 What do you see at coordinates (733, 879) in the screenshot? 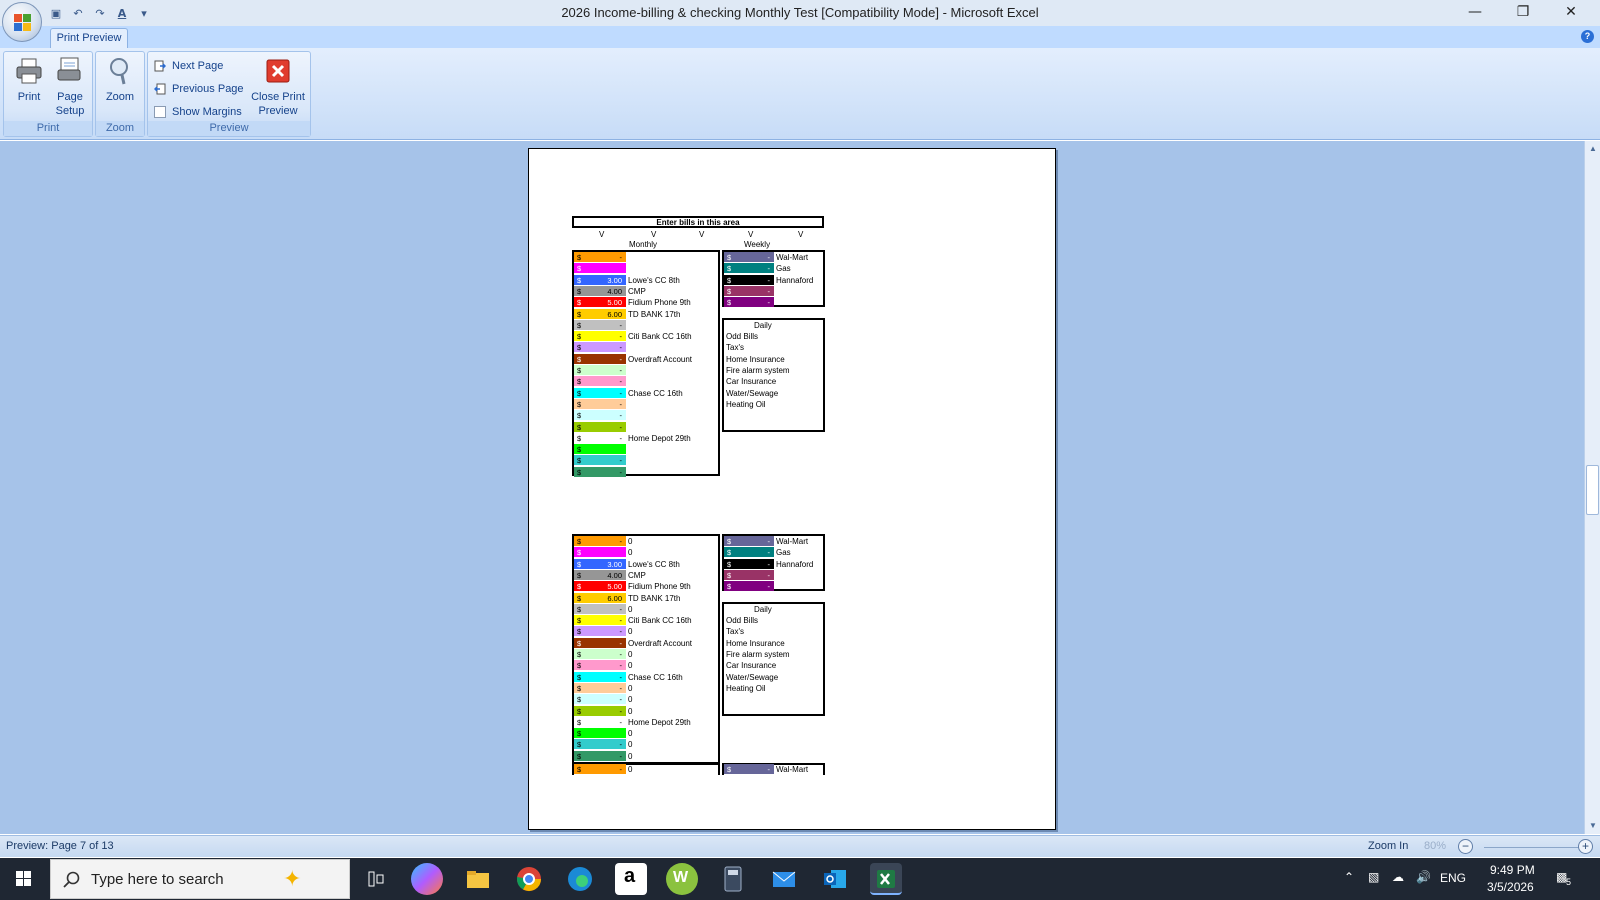
I see `calculator-icon` at bounding box center [733, 879].